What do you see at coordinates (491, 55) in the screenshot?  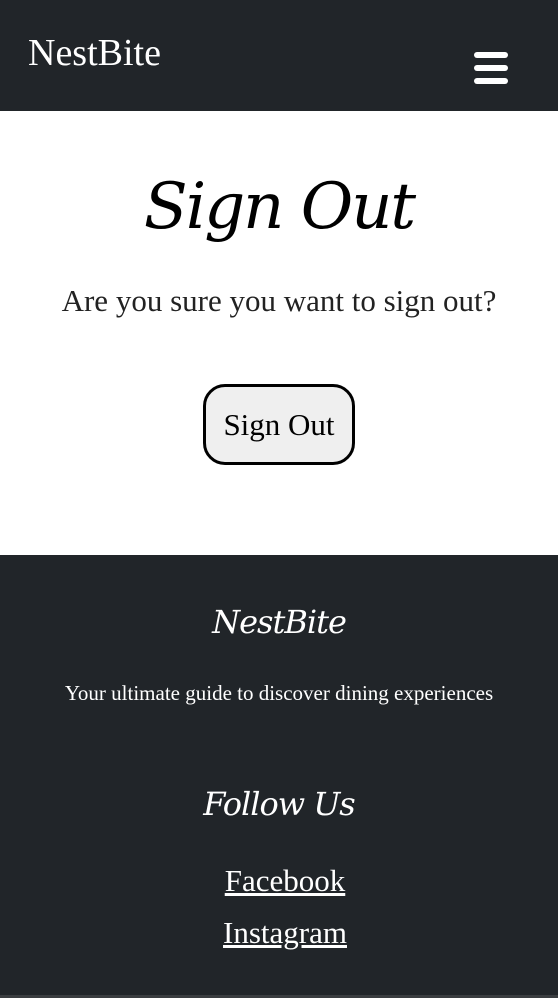 I see `menu-bar-top` at bounding box center [491, 55].